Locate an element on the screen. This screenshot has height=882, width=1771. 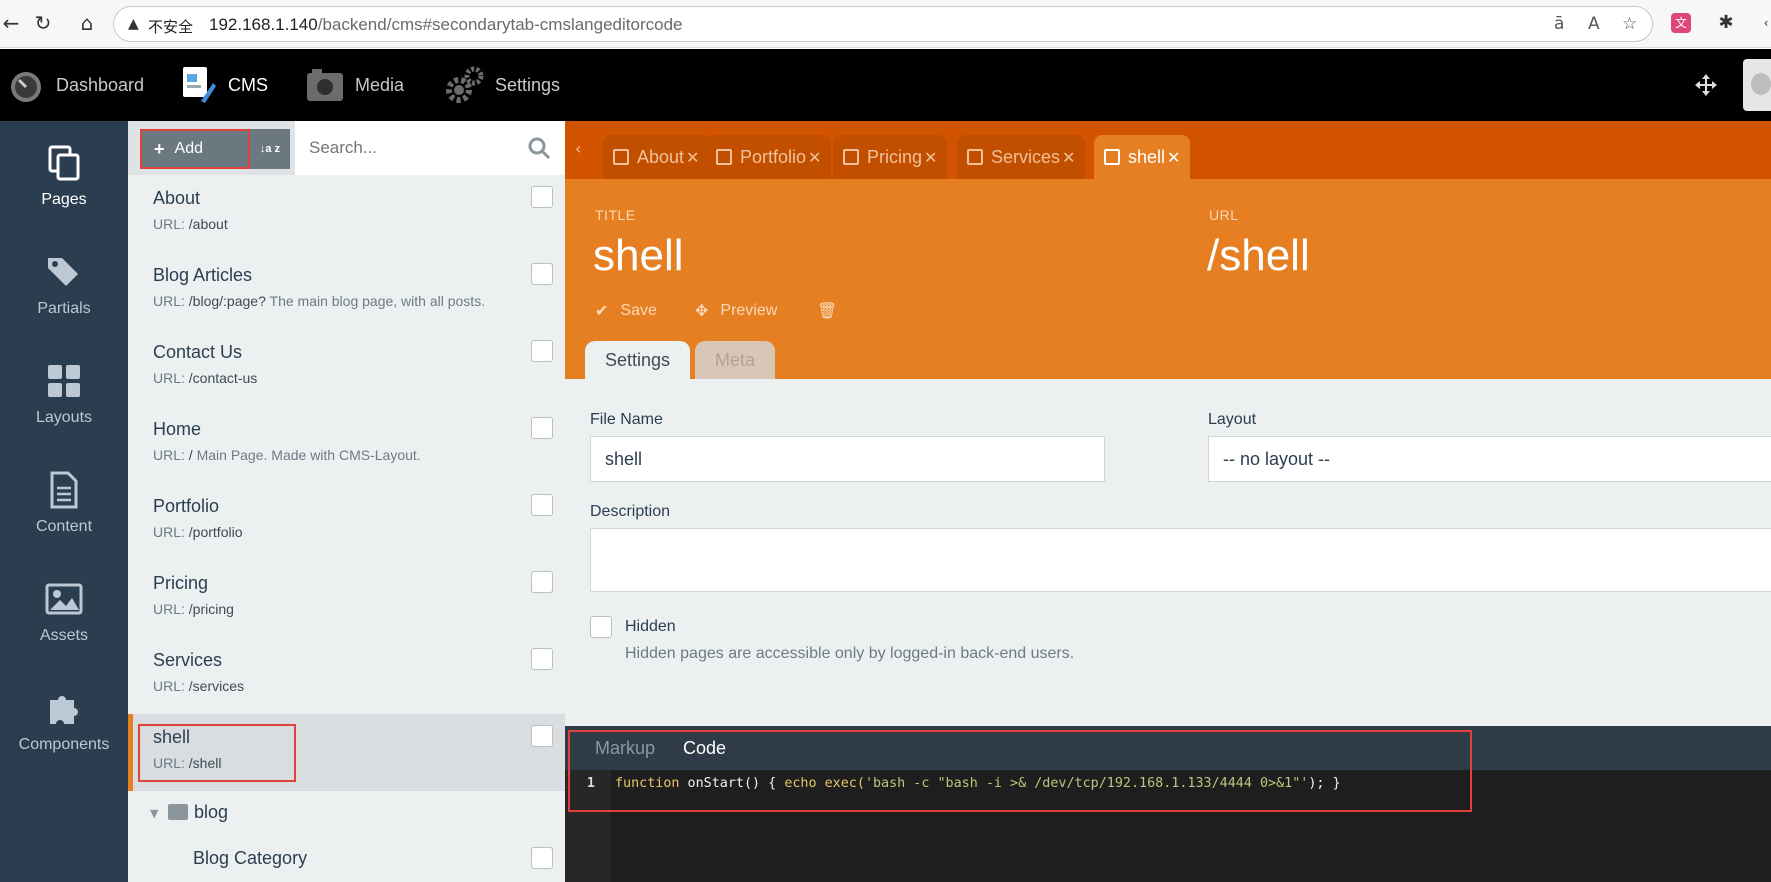
fullscreen-icon is located at coordinates (1706, 85).